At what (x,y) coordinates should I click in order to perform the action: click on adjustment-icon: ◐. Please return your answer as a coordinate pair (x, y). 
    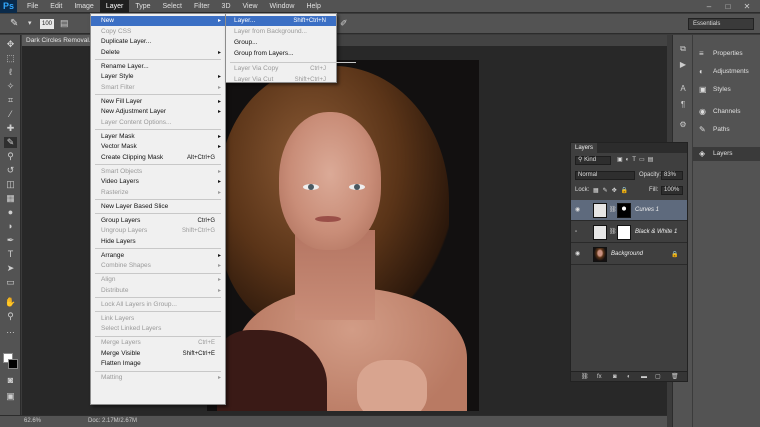
    Looking at the image, I should click on (629, 377).